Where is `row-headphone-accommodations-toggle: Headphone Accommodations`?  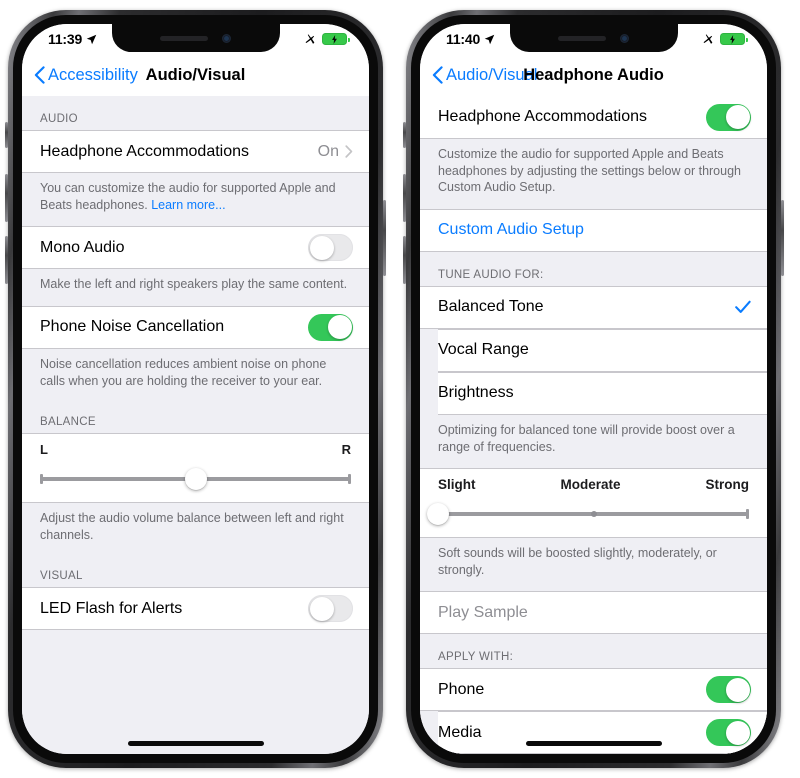 row-headphone-accommodations-toggle: Headphone Accommodations is located at coordinates (593, 117).